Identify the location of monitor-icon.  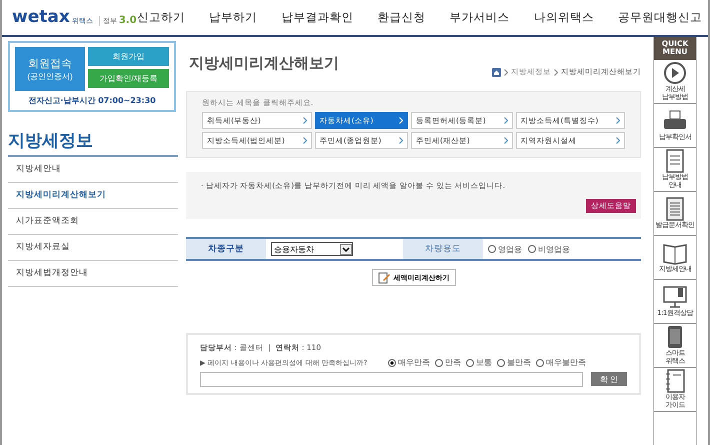
(675, 296).